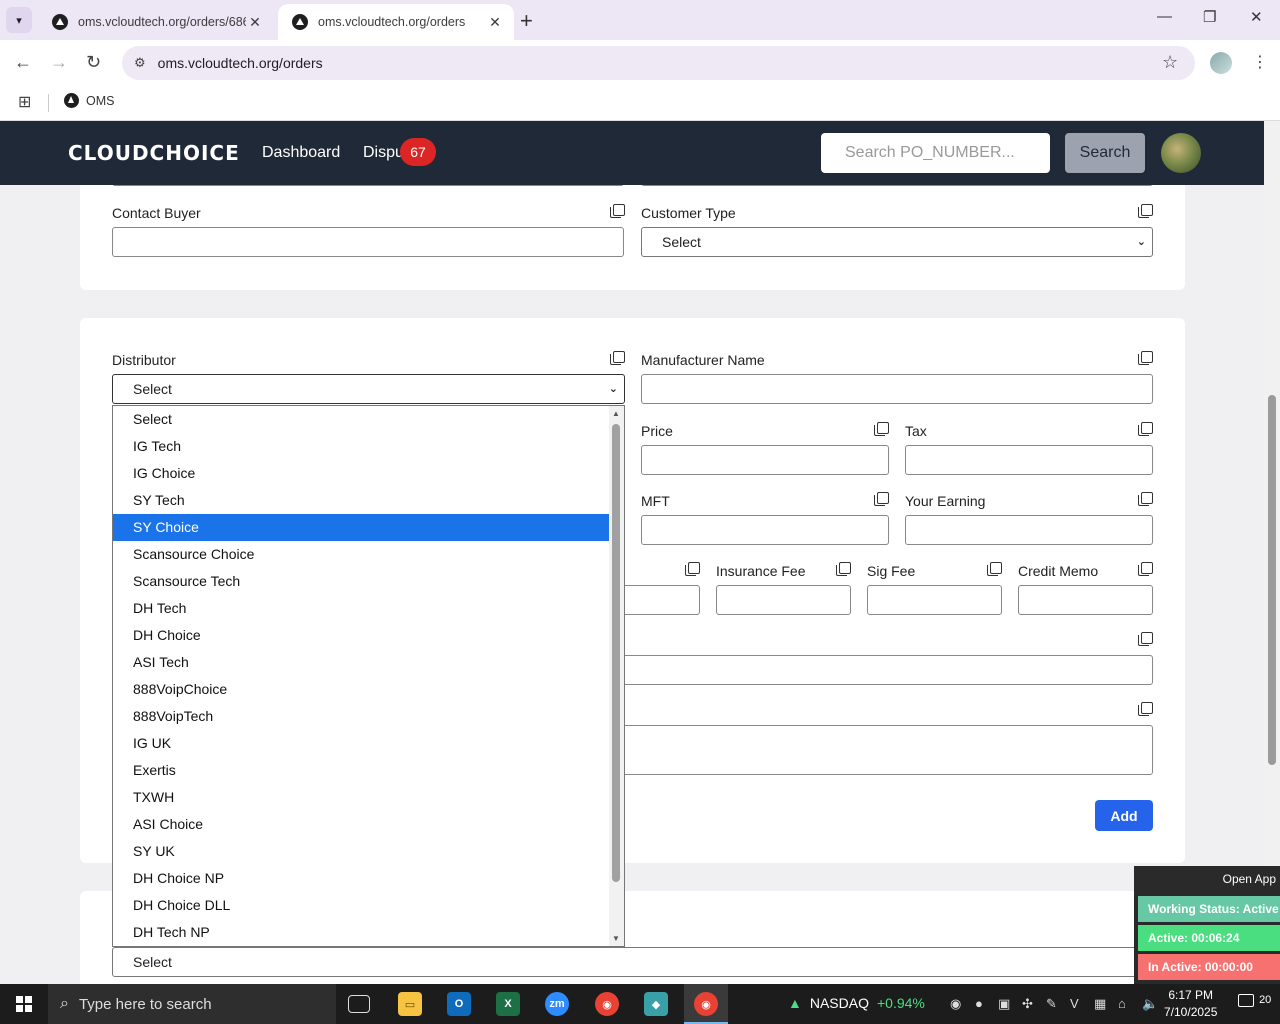 This screenshot has width=1280, height=1024. I want to click on distributor-option: DH Tech, so click(361, 608).